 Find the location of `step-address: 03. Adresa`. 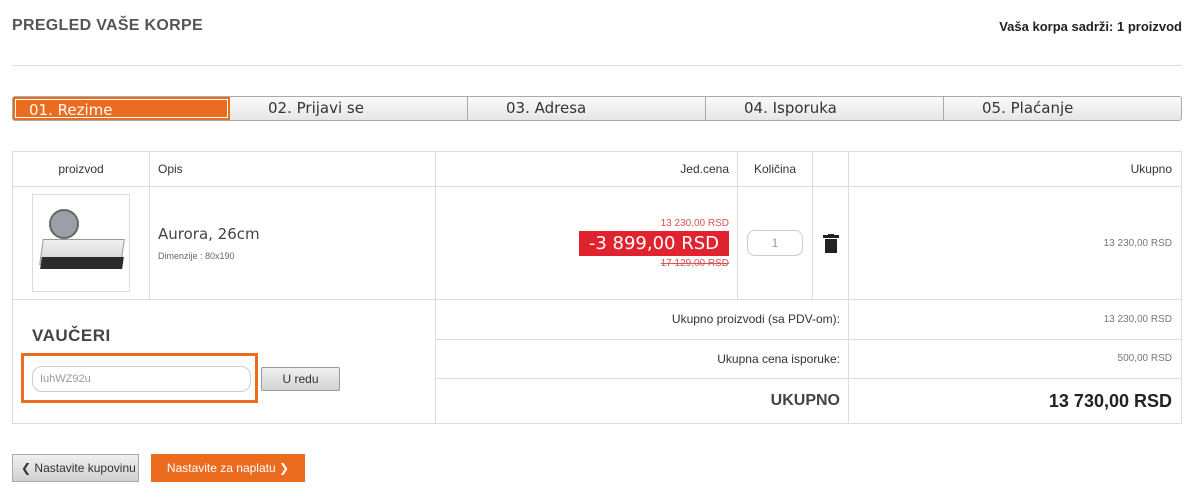

step-address: 03. Adresa is located at coordinates (587, 108).